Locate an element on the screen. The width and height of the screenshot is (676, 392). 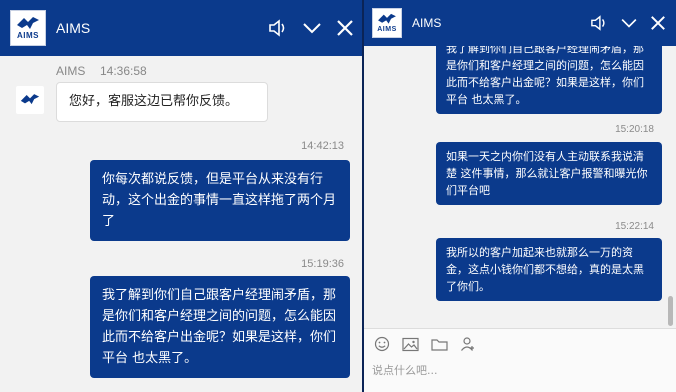
message-time: 15:22:14 is located at coordinates (634, 226).